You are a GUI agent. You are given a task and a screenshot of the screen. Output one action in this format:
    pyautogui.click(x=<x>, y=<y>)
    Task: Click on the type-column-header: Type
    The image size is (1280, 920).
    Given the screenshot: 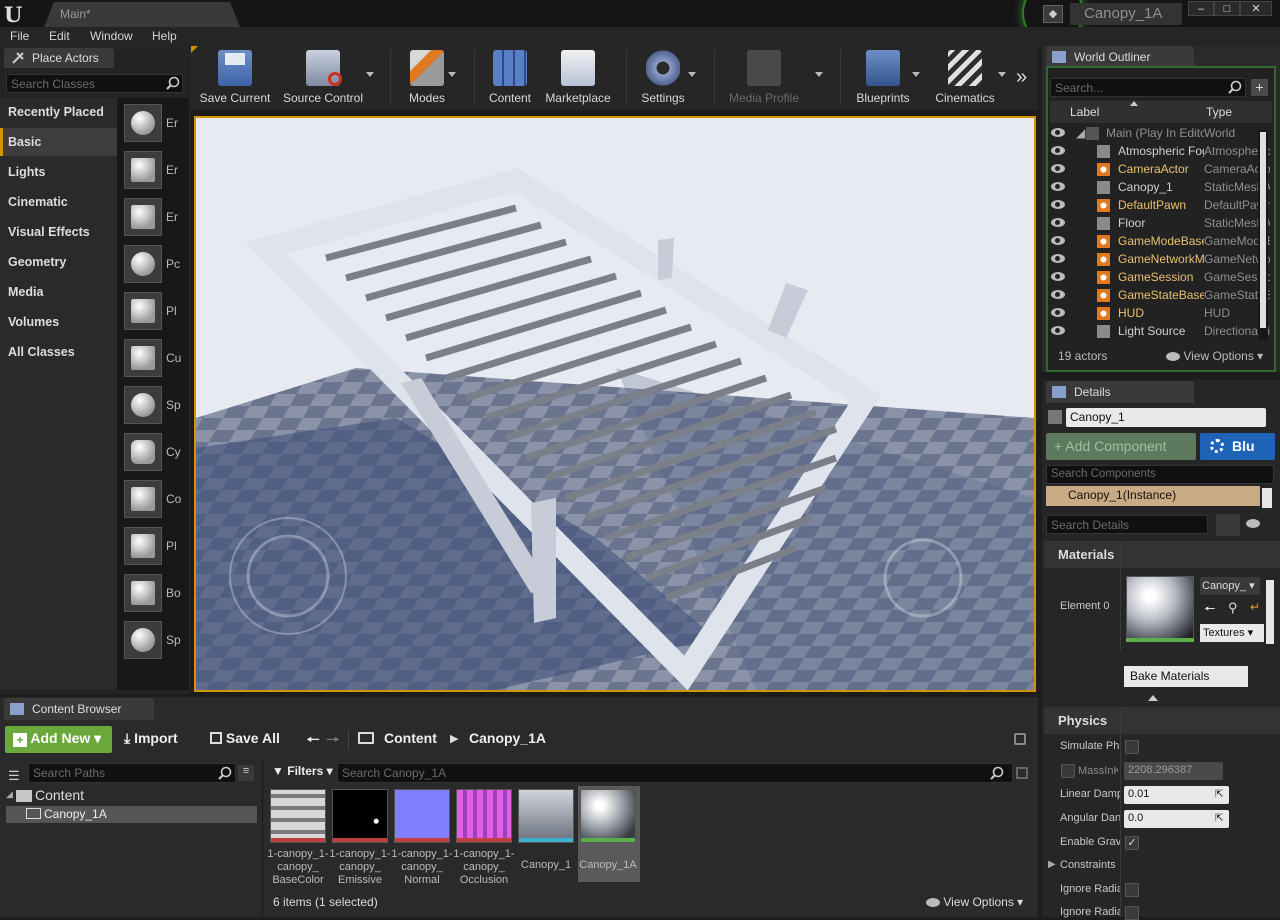 What is the action you would take?
    pyautogui.click(x=1219, y=112)
    